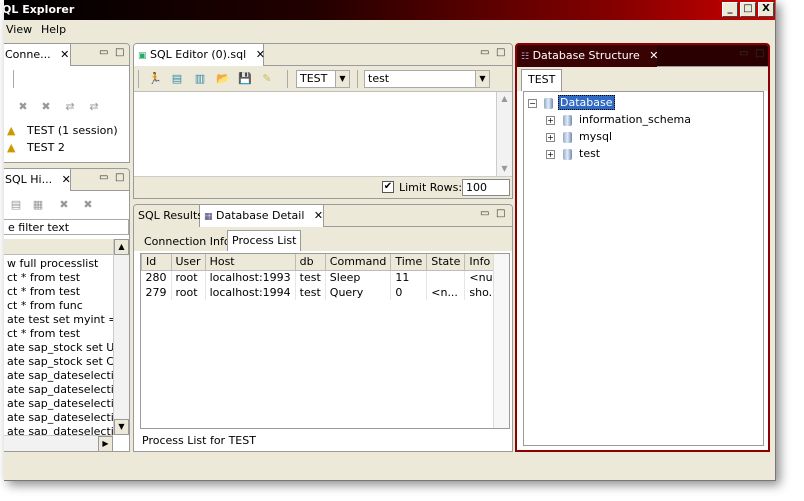 Image resolution: width=804 pixels, height=501 pixels. I want to click on tree-node-test: + test, so click(573, 153).